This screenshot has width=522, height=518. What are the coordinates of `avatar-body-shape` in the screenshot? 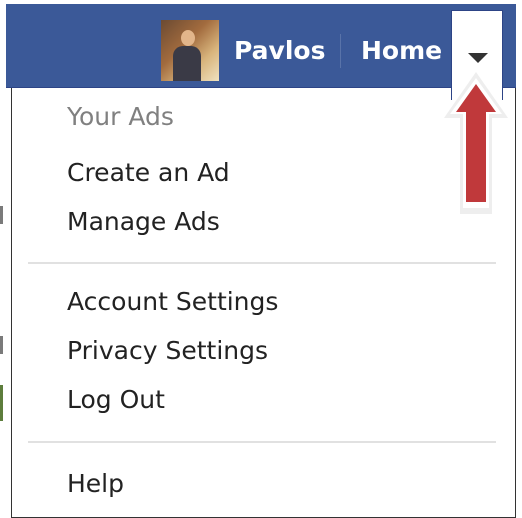 It's located at (187, 63).